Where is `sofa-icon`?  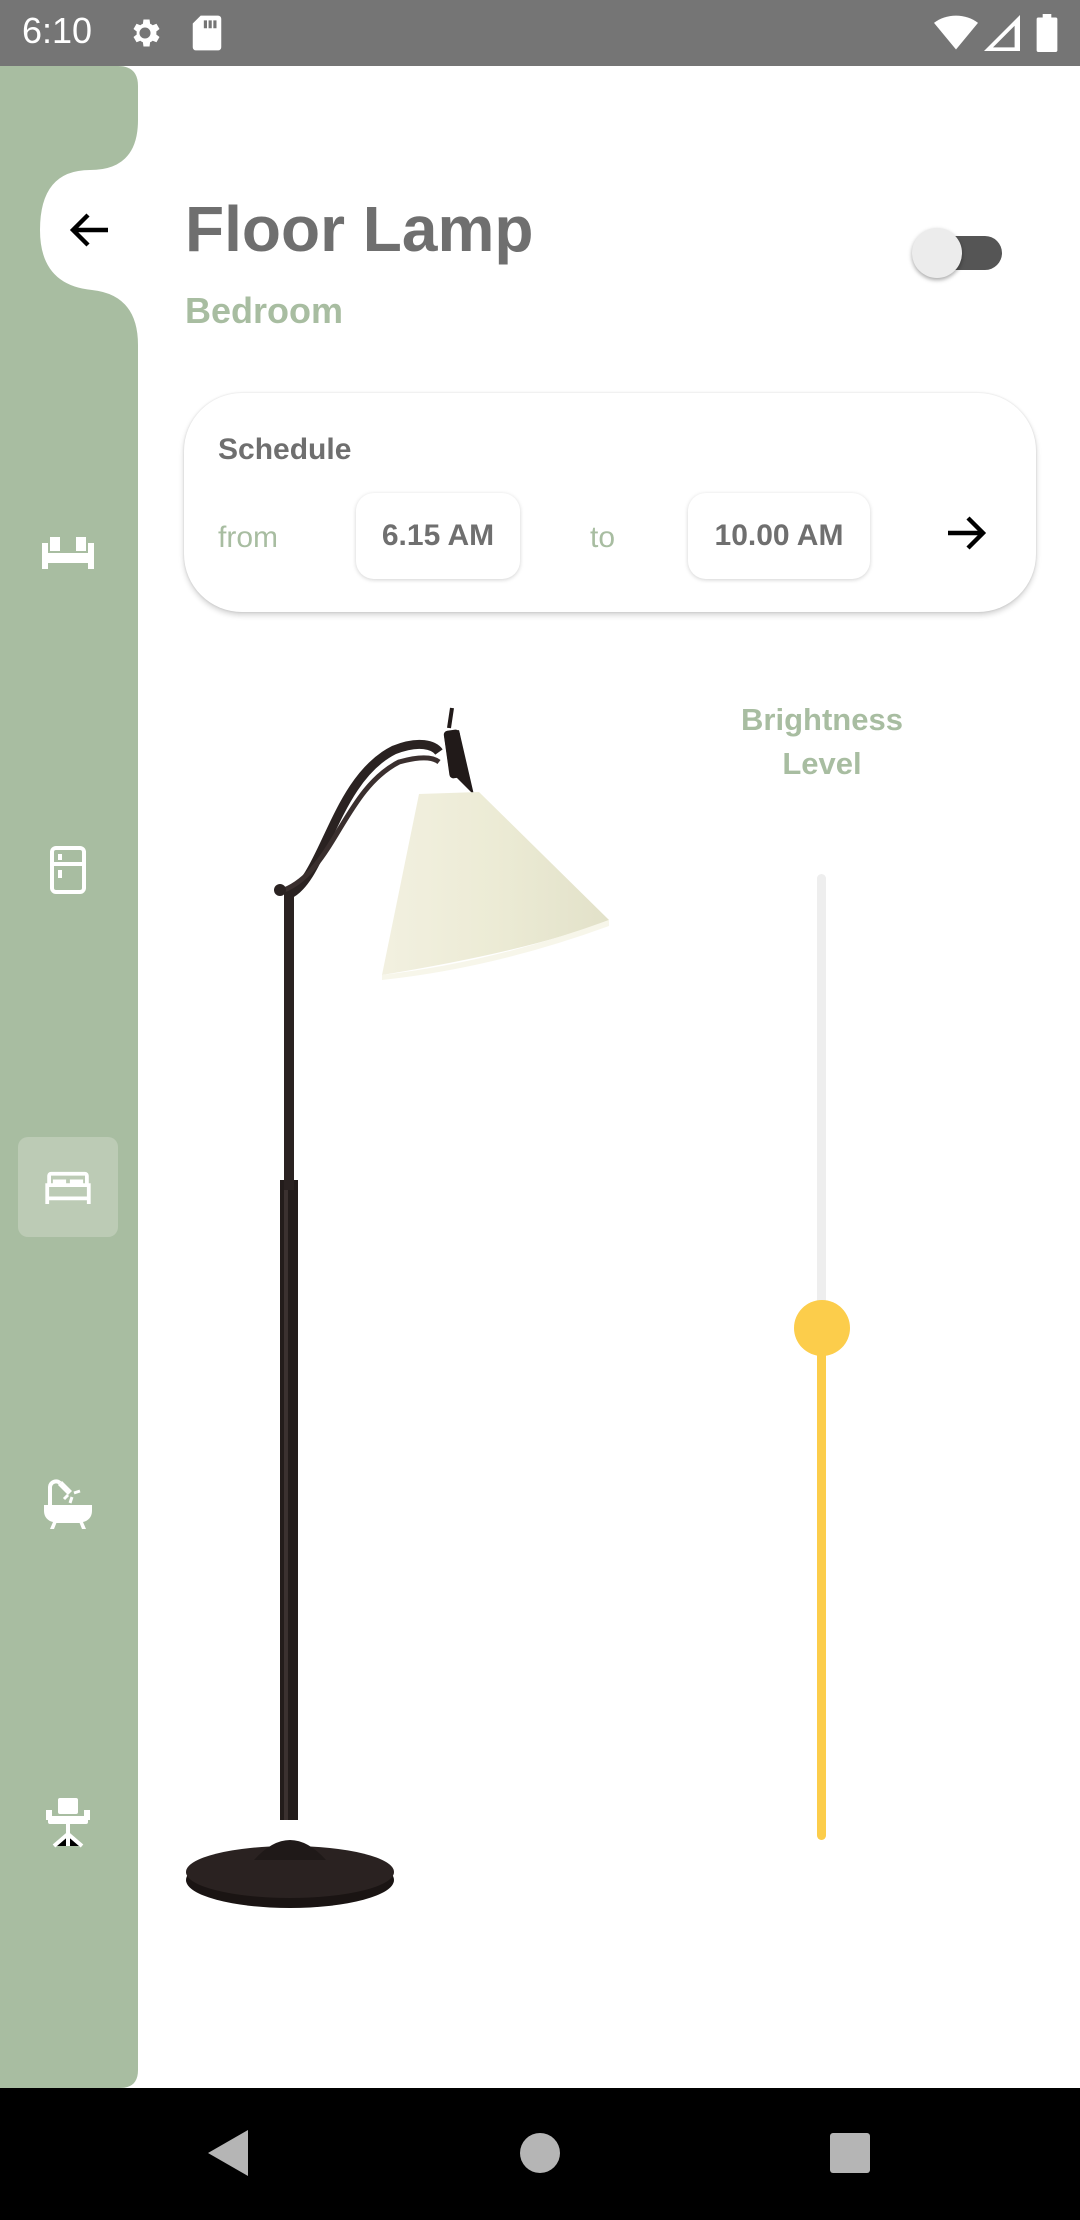
sofa-icon is located at coordinates (68, 553).